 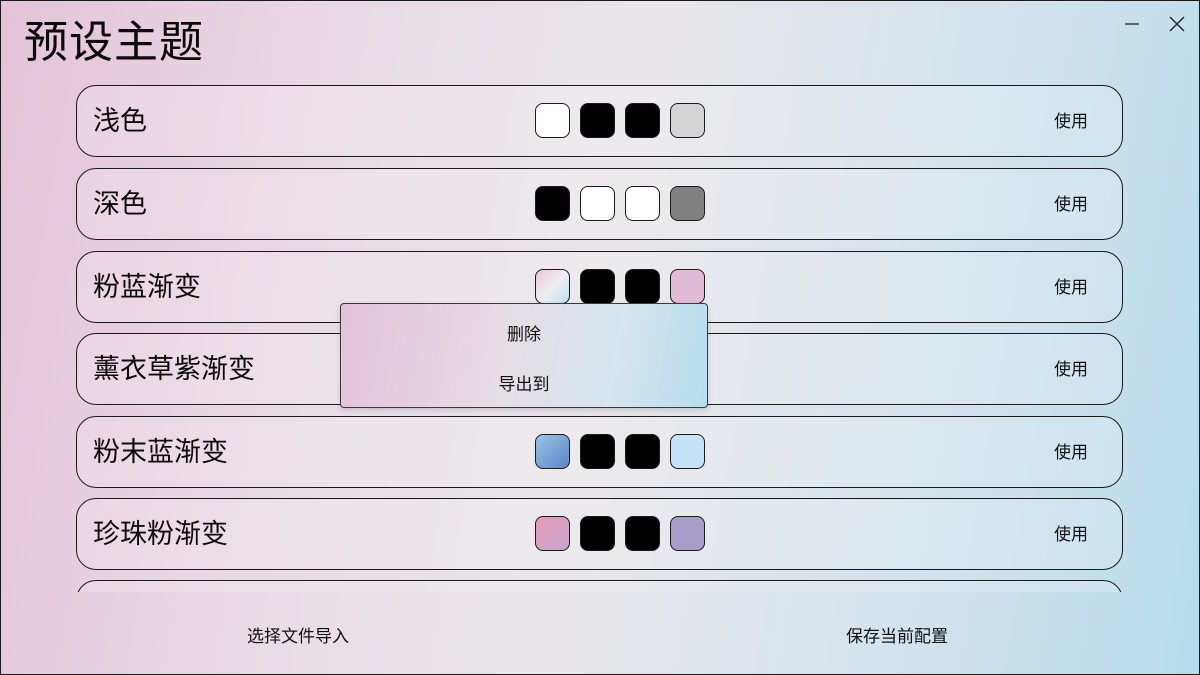 I want to click on theme-row-powder-blue: 粉末蓝渐变 使用, so click(x=599, y=452).